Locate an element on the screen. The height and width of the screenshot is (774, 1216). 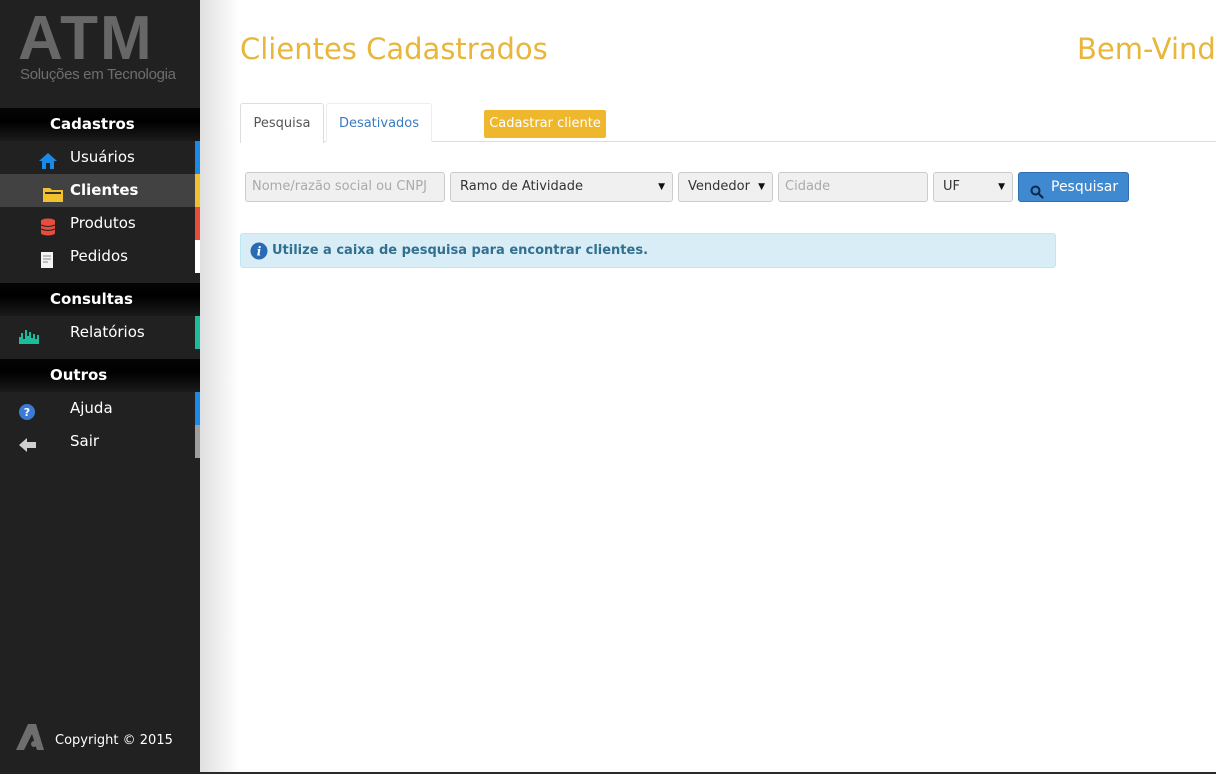
activity-select-value: Ramo de Atividade is located at coordinates (521, 186).